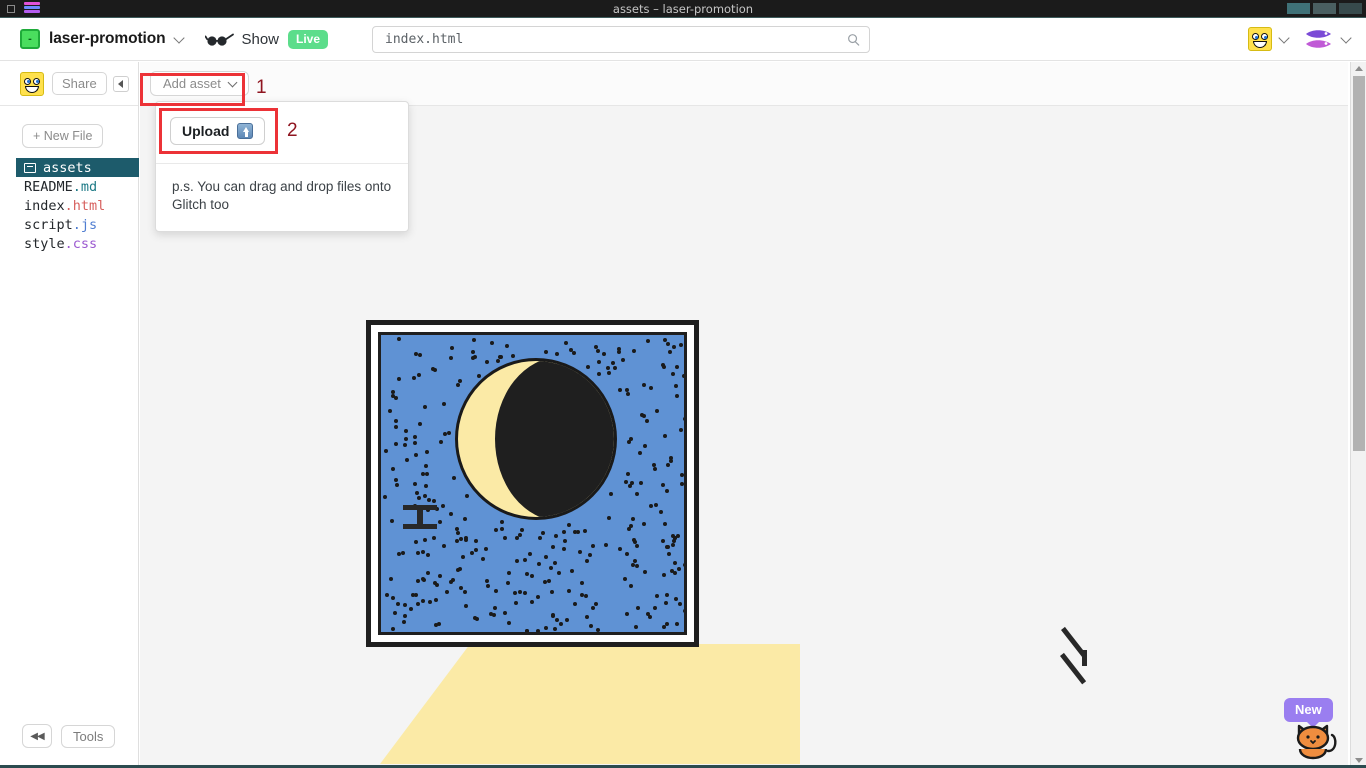  I want to click on app-header: - laser-promotion Show Live index.html, so click(683, 39).